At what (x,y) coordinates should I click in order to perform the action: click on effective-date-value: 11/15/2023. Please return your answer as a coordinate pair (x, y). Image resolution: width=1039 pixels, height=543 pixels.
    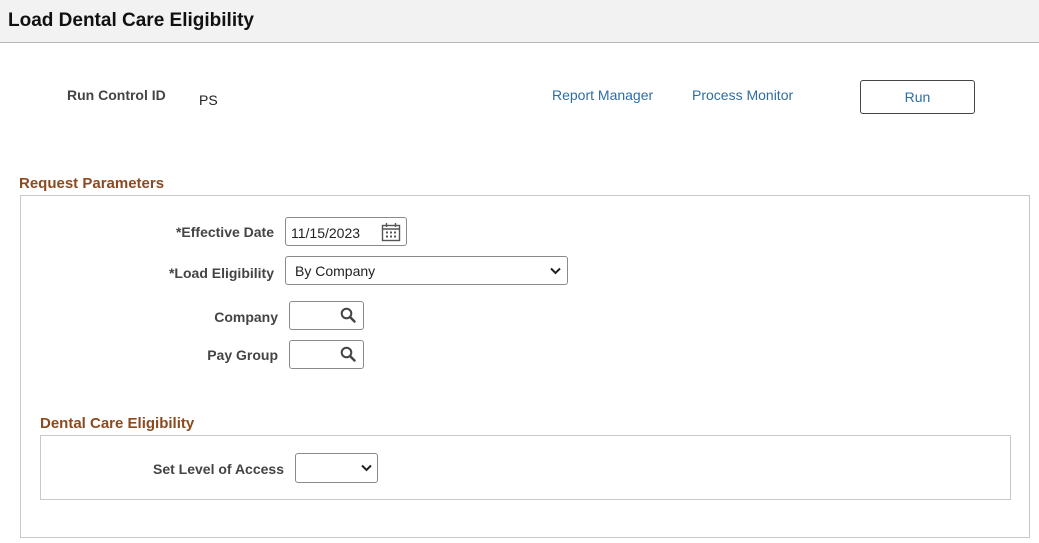
    Looking at the image, I should click on (326, 233).